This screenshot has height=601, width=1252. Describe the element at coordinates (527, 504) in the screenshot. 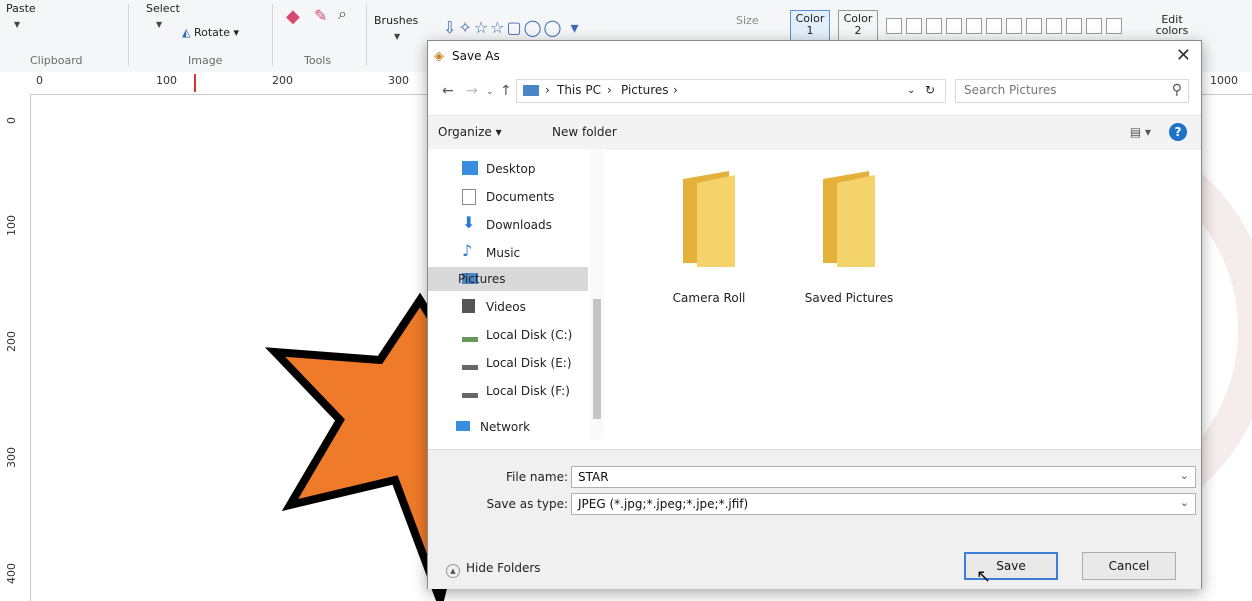

I see `save-as-type-label: Save as type:` at that location.